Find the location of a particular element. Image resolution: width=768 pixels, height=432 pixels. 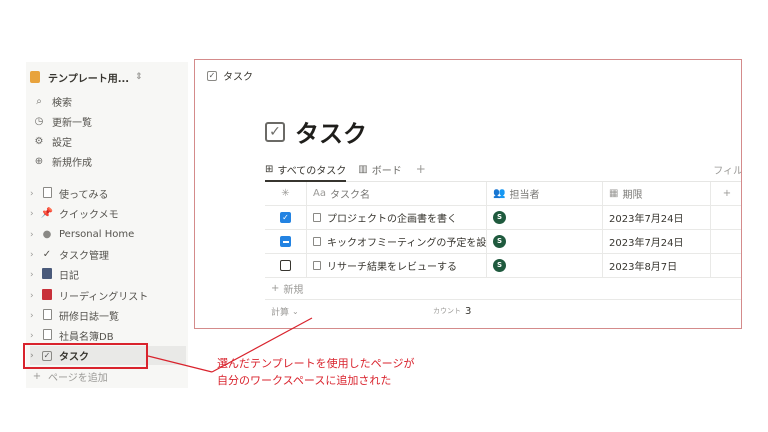

page-label: 日記 is located at coordinates (69, 276).